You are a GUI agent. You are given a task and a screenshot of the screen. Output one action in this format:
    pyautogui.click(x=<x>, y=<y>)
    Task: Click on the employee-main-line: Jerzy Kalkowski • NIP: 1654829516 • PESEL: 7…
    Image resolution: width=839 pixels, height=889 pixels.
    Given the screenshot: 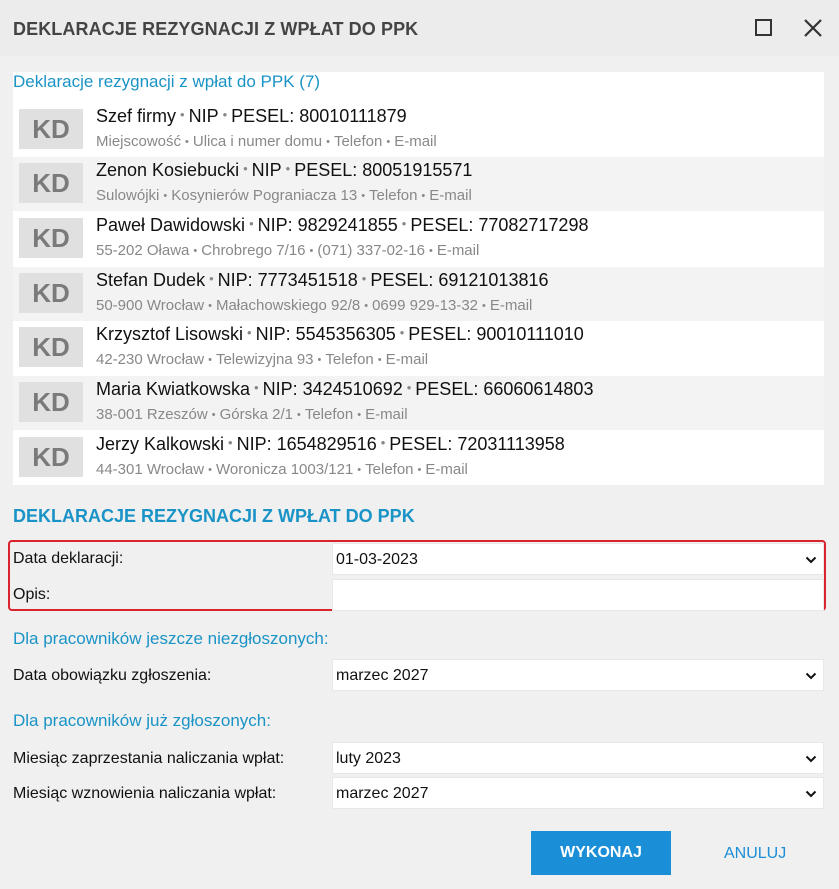 What is the action you would take?
    pyautogui.click(x=330, y=444)
    